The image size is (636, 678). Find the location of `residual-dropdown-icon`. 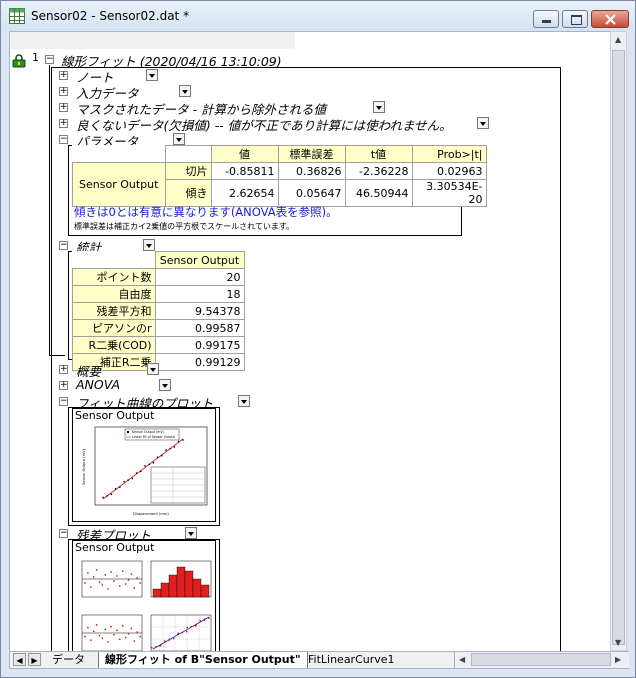

residual-dropdown-icon is located at coordinates (191, 533).